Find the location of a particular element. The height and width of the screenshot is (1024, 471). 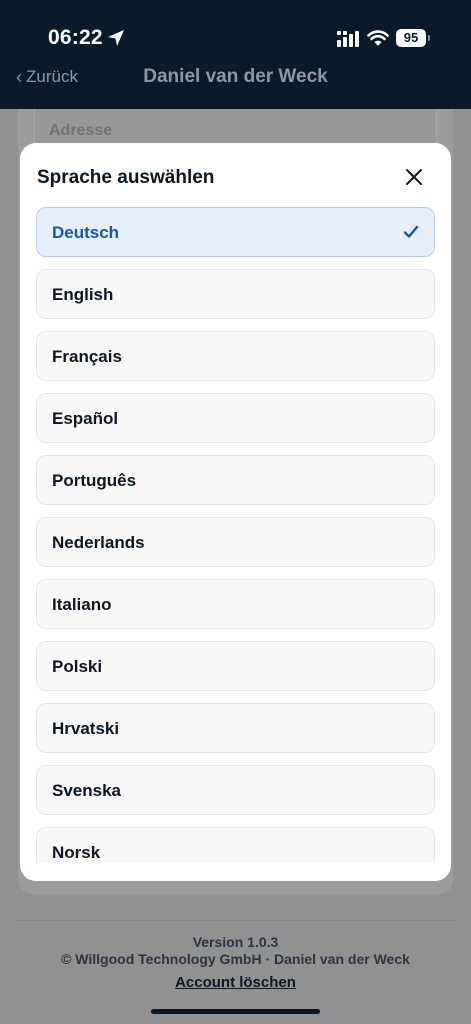

battery-indicator: 95 is located at coordinates (413, 38).